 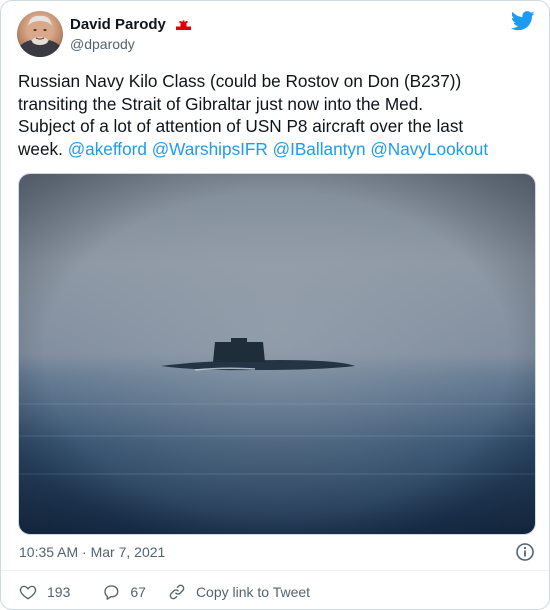 What do you see at coordinates (28, 592) in the screenshot?
I see `heart-icon` at bounding box center [28, 592].